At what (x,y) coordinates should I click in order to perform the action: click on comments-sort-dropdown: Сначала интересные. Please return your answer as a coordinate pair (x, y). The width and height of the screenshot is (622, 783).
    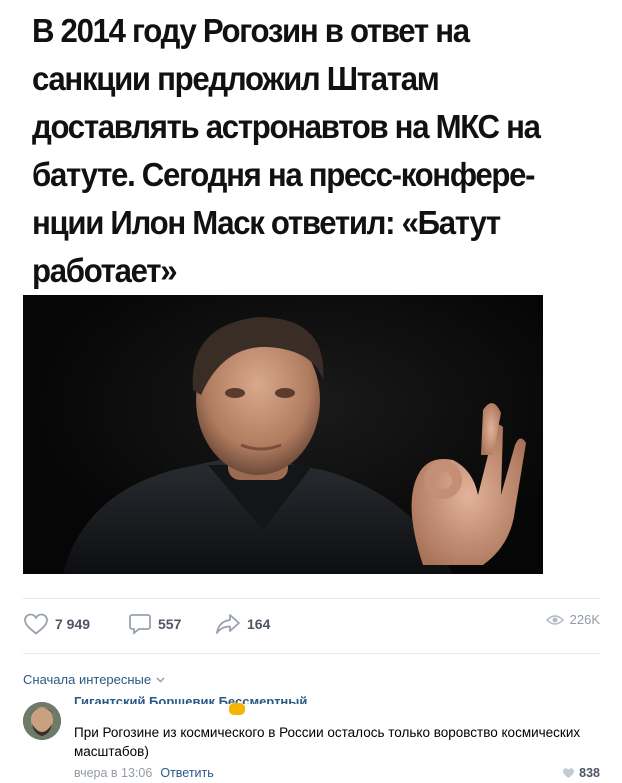
    Looking at the image, I should click on (94, 679).